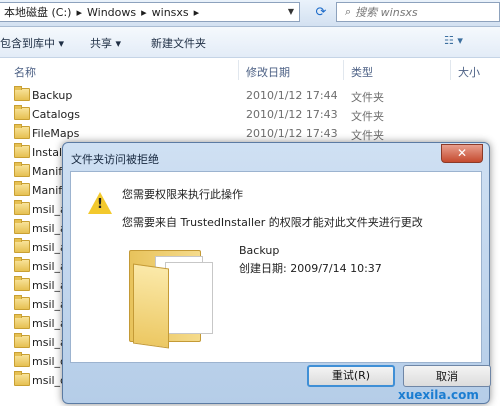 This screenshot has width=500, height=406. Describe the element at coordinates (447, 376) in the screenshot. I see `cancel-button: 取消` at that location.